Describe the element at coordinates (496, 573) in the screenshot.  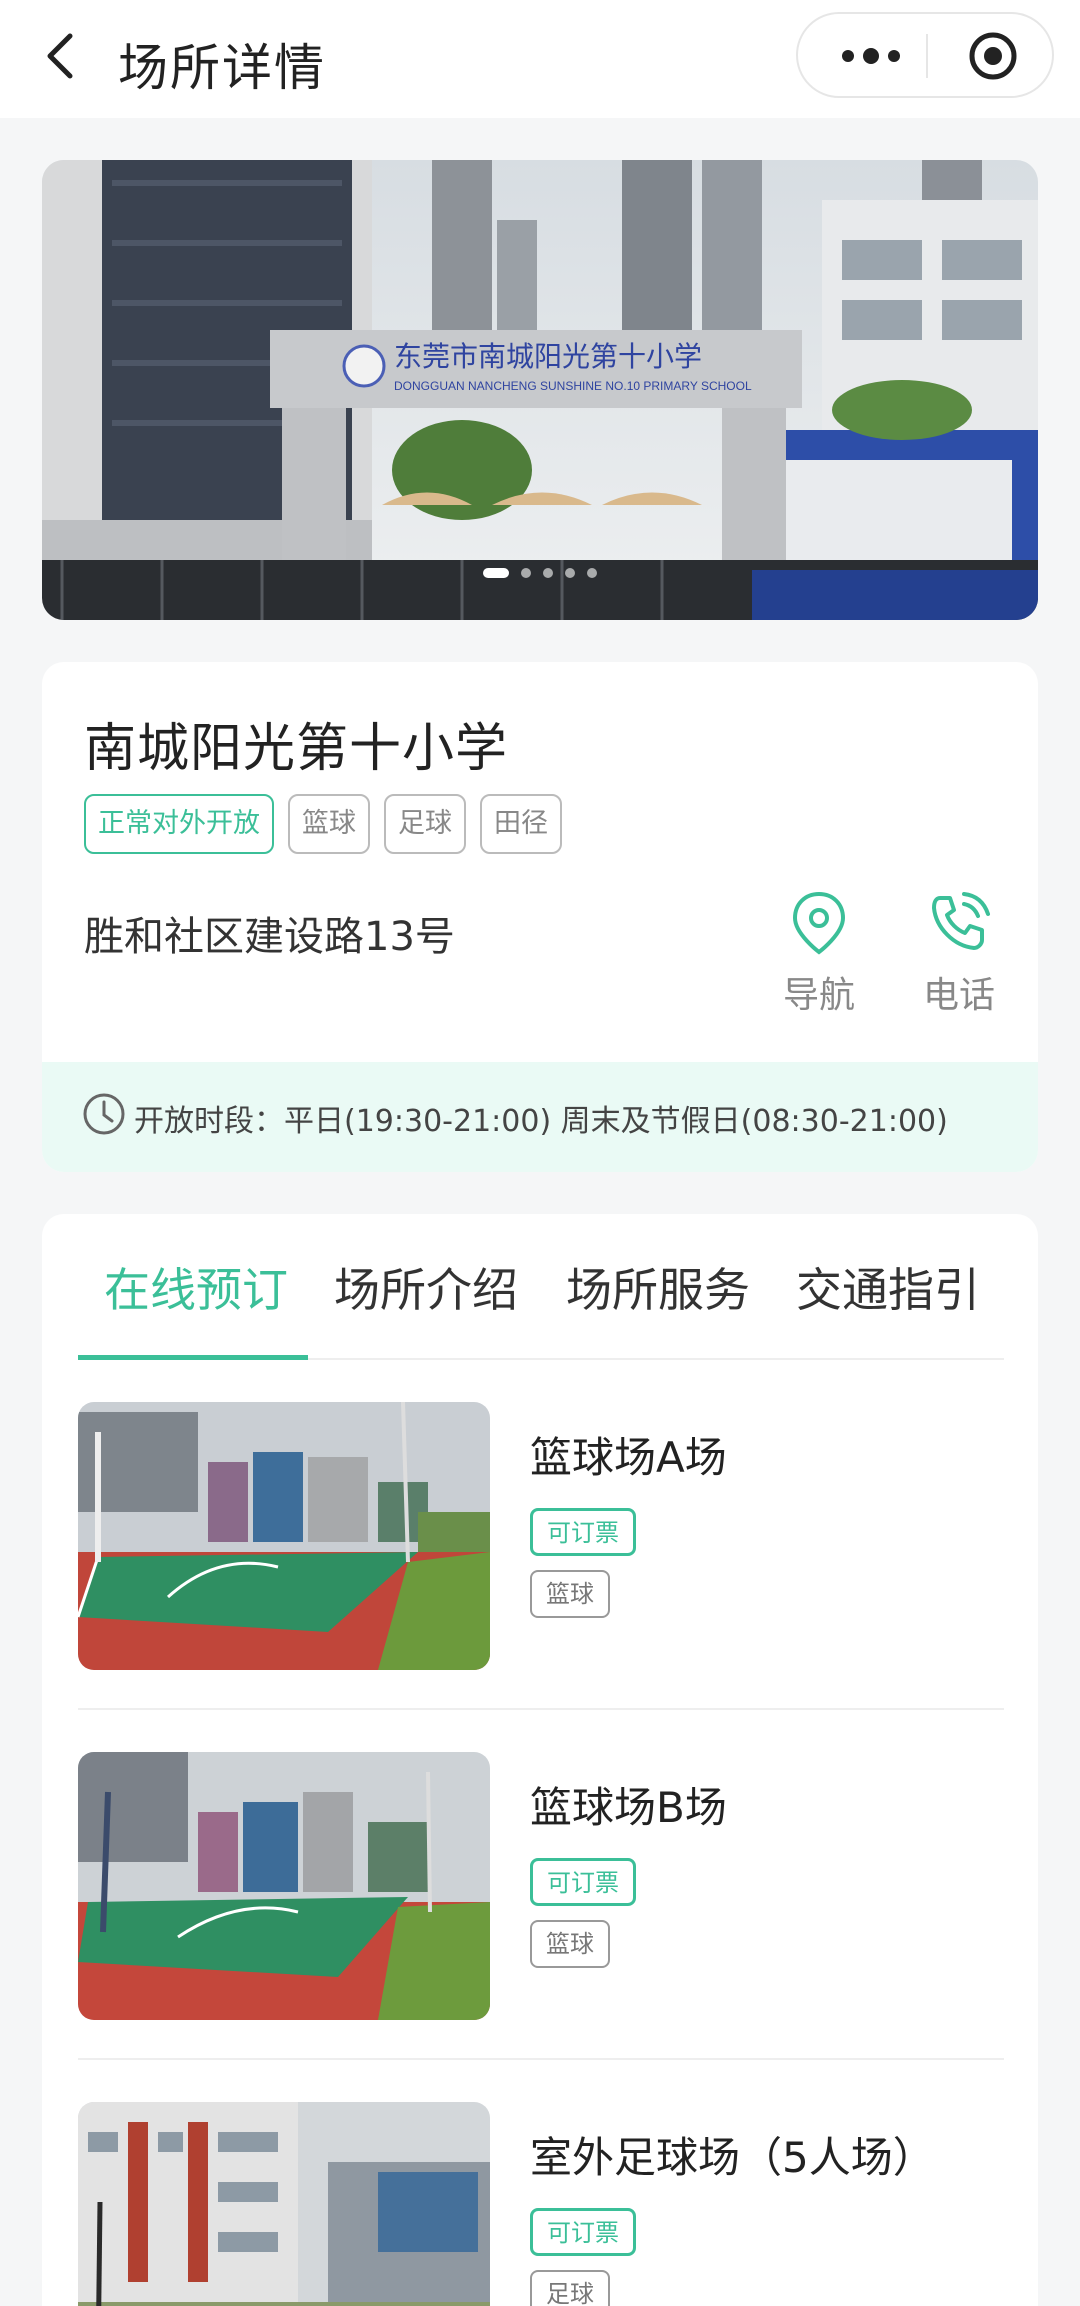
I see `carousel-dot-active` at that location.